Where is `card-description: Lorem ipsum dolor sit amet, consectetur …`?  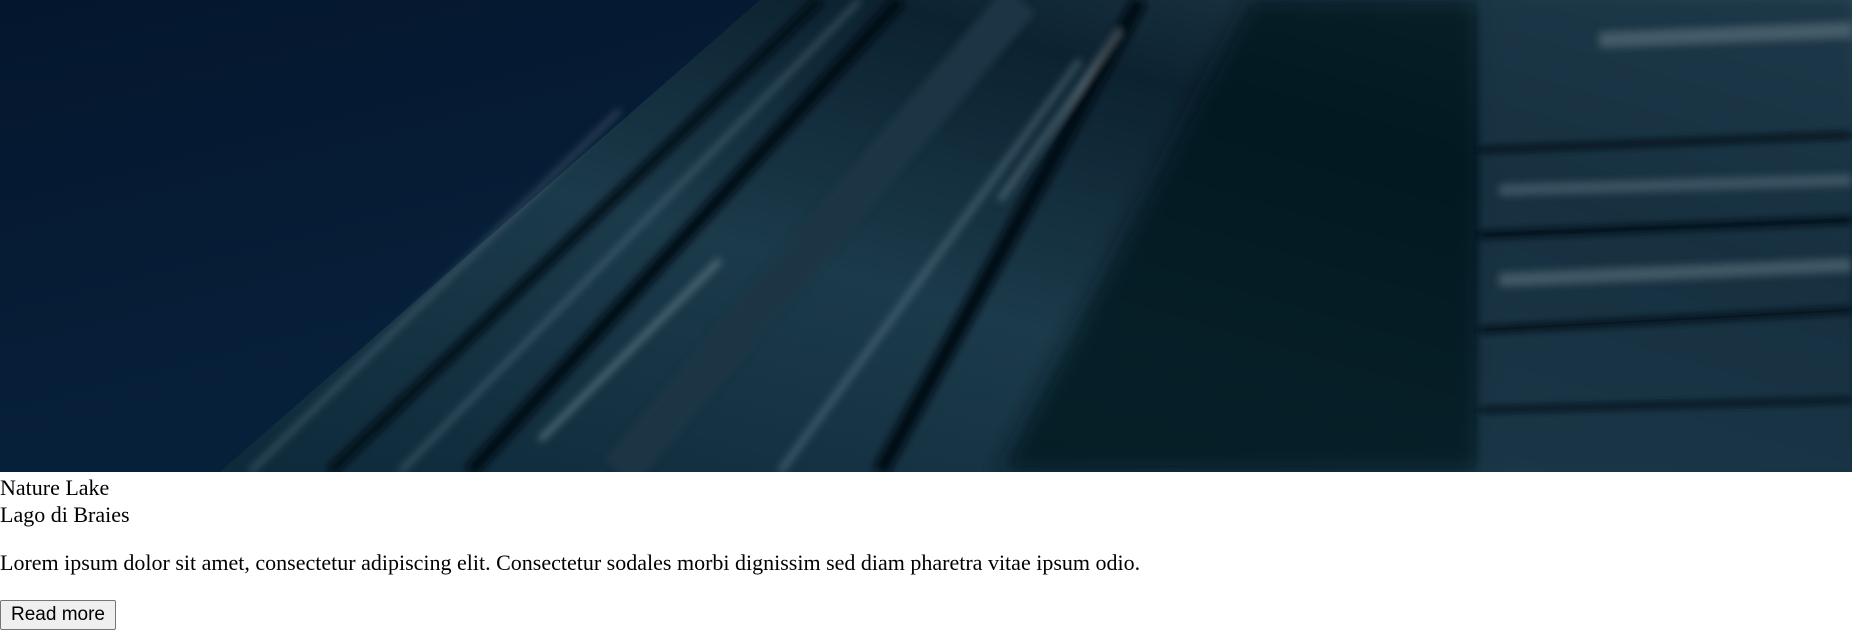 card-description: Lorem ipsum dolor sit amet, consectetur … is located at coordinates (570, 562).